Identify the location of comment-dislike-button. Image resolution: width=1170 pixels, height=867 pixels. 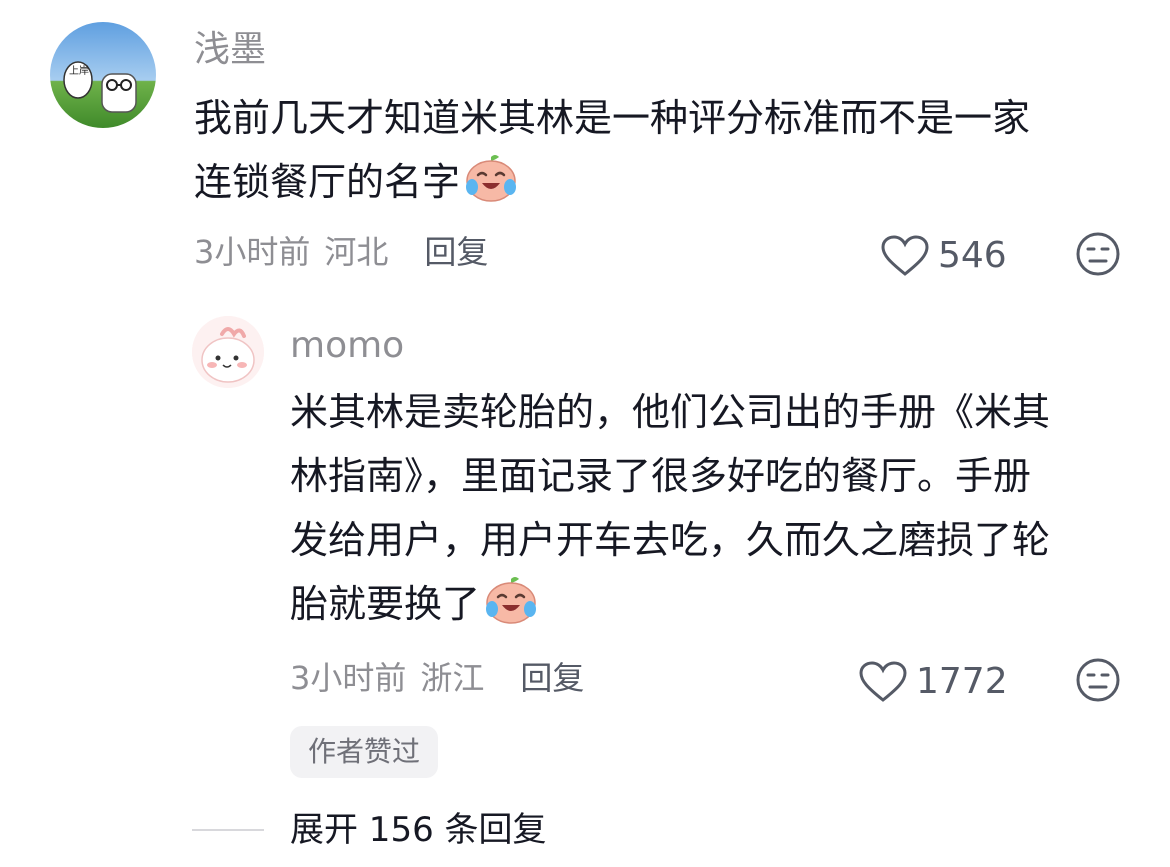
(1098, 256).